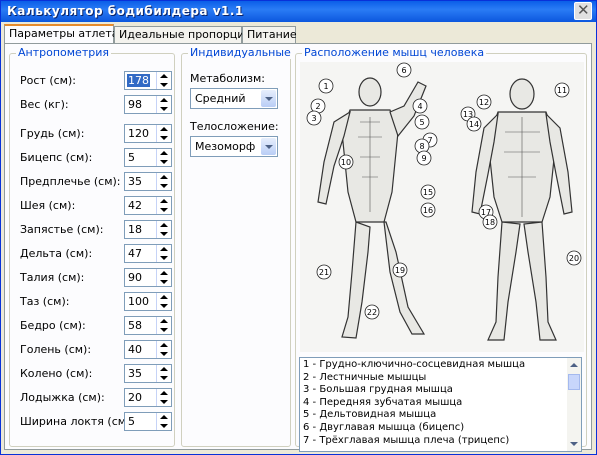  Describe the element at coordinates (574, 404) in the screenshot. I see `list-scrollbar` at that location.